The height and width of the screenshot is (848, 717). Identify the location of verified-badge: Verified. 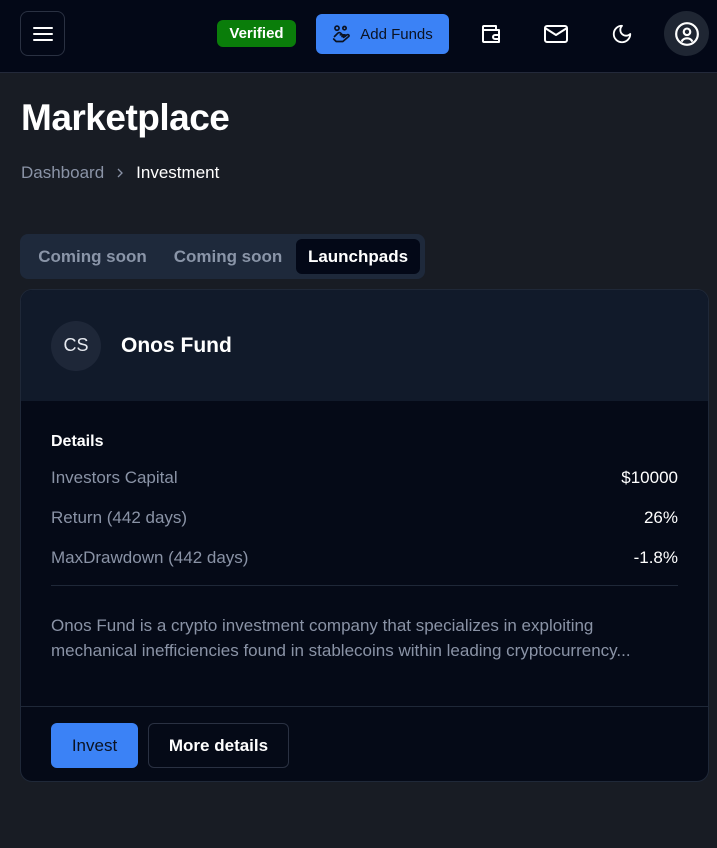
(256, 33).